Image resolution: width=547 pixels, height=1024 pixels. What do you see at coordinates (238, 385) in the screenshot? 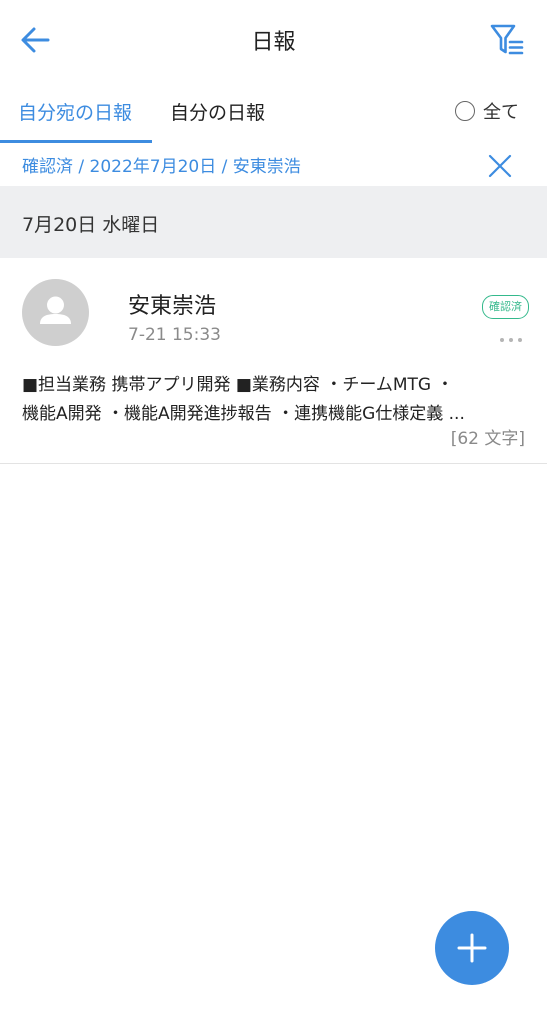
I see `report-summary-line-1: ■担当業務 携帯アプリ開発 ■業務内容 ・チームMTG ・` at bounding box center [238, 385].